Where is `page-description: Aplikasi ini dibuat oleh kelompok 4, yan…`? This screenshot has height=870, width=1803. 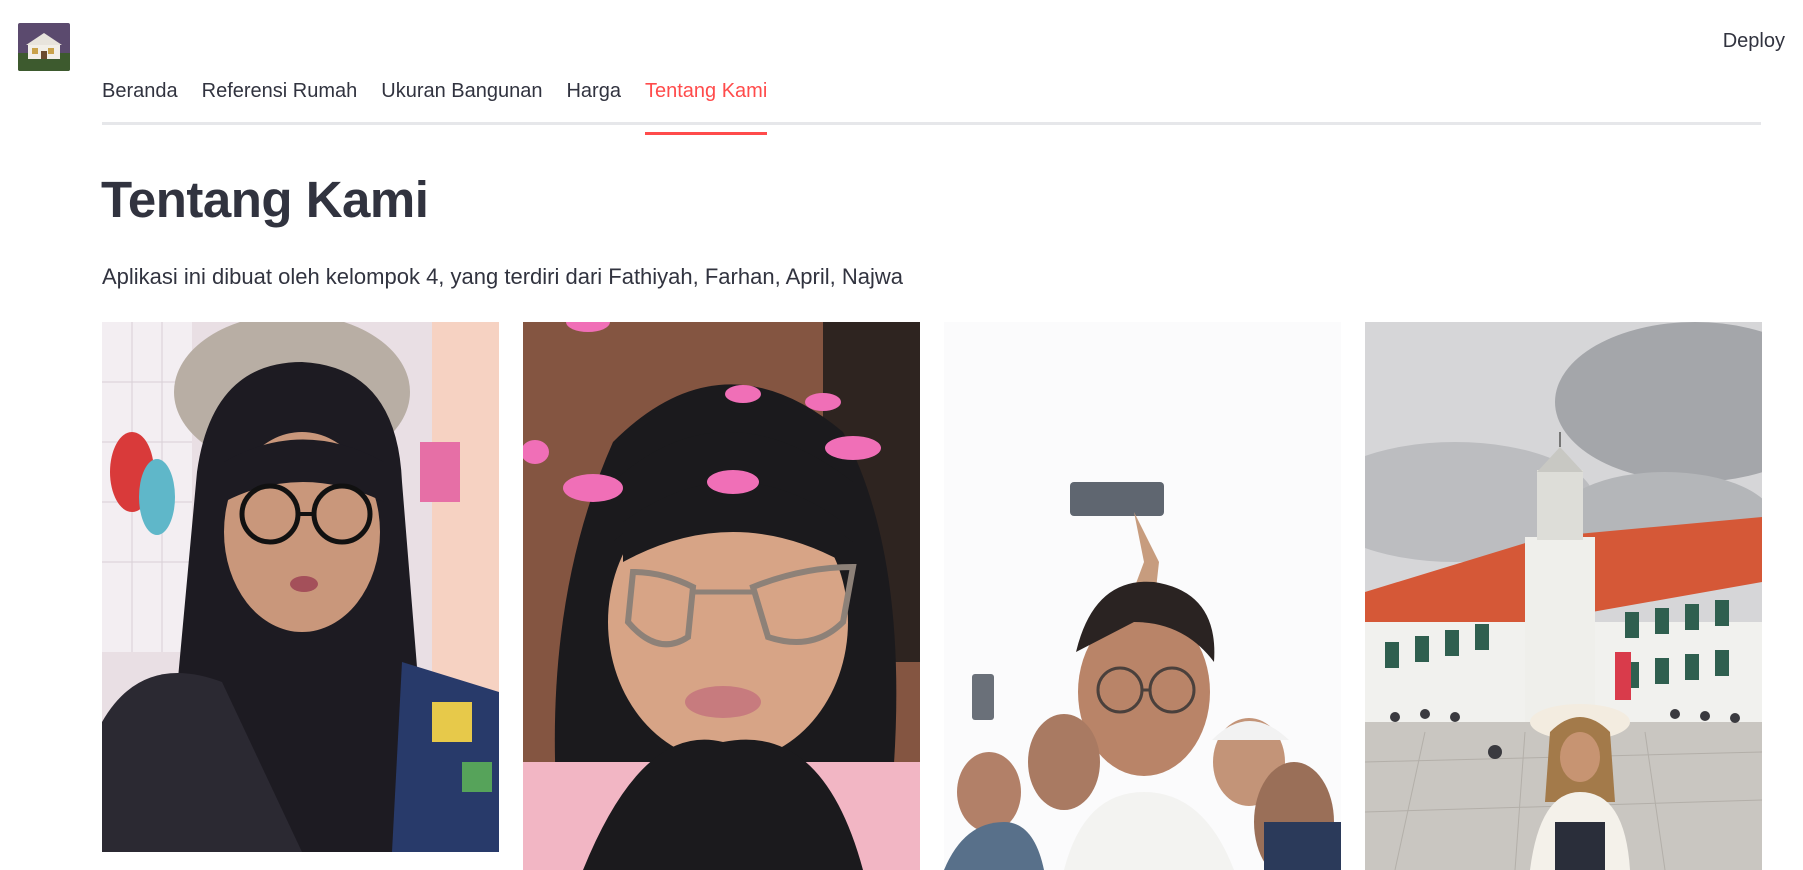
page-description: Aplikasi ini dibuat oleh kelompok 4, yan… is located at coordinates (502, 276).